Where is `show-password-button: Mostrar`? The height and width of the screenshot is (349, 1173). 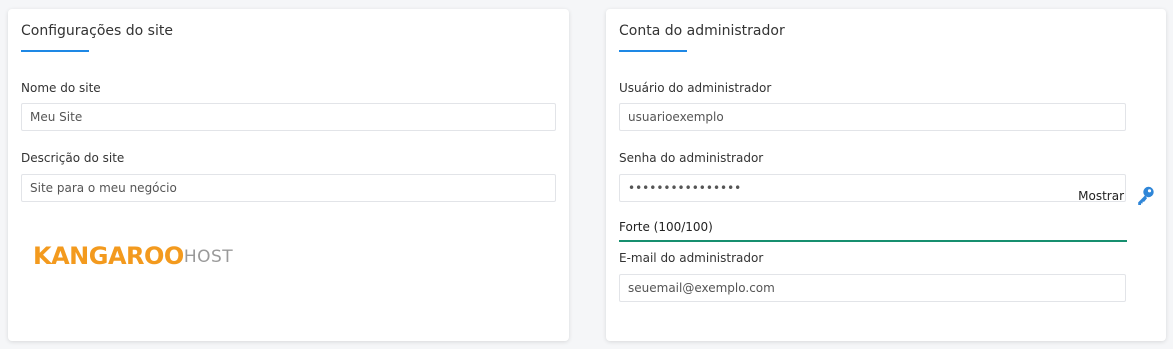
show-password-button: Mostrar is located at coordinates (1101, 196).